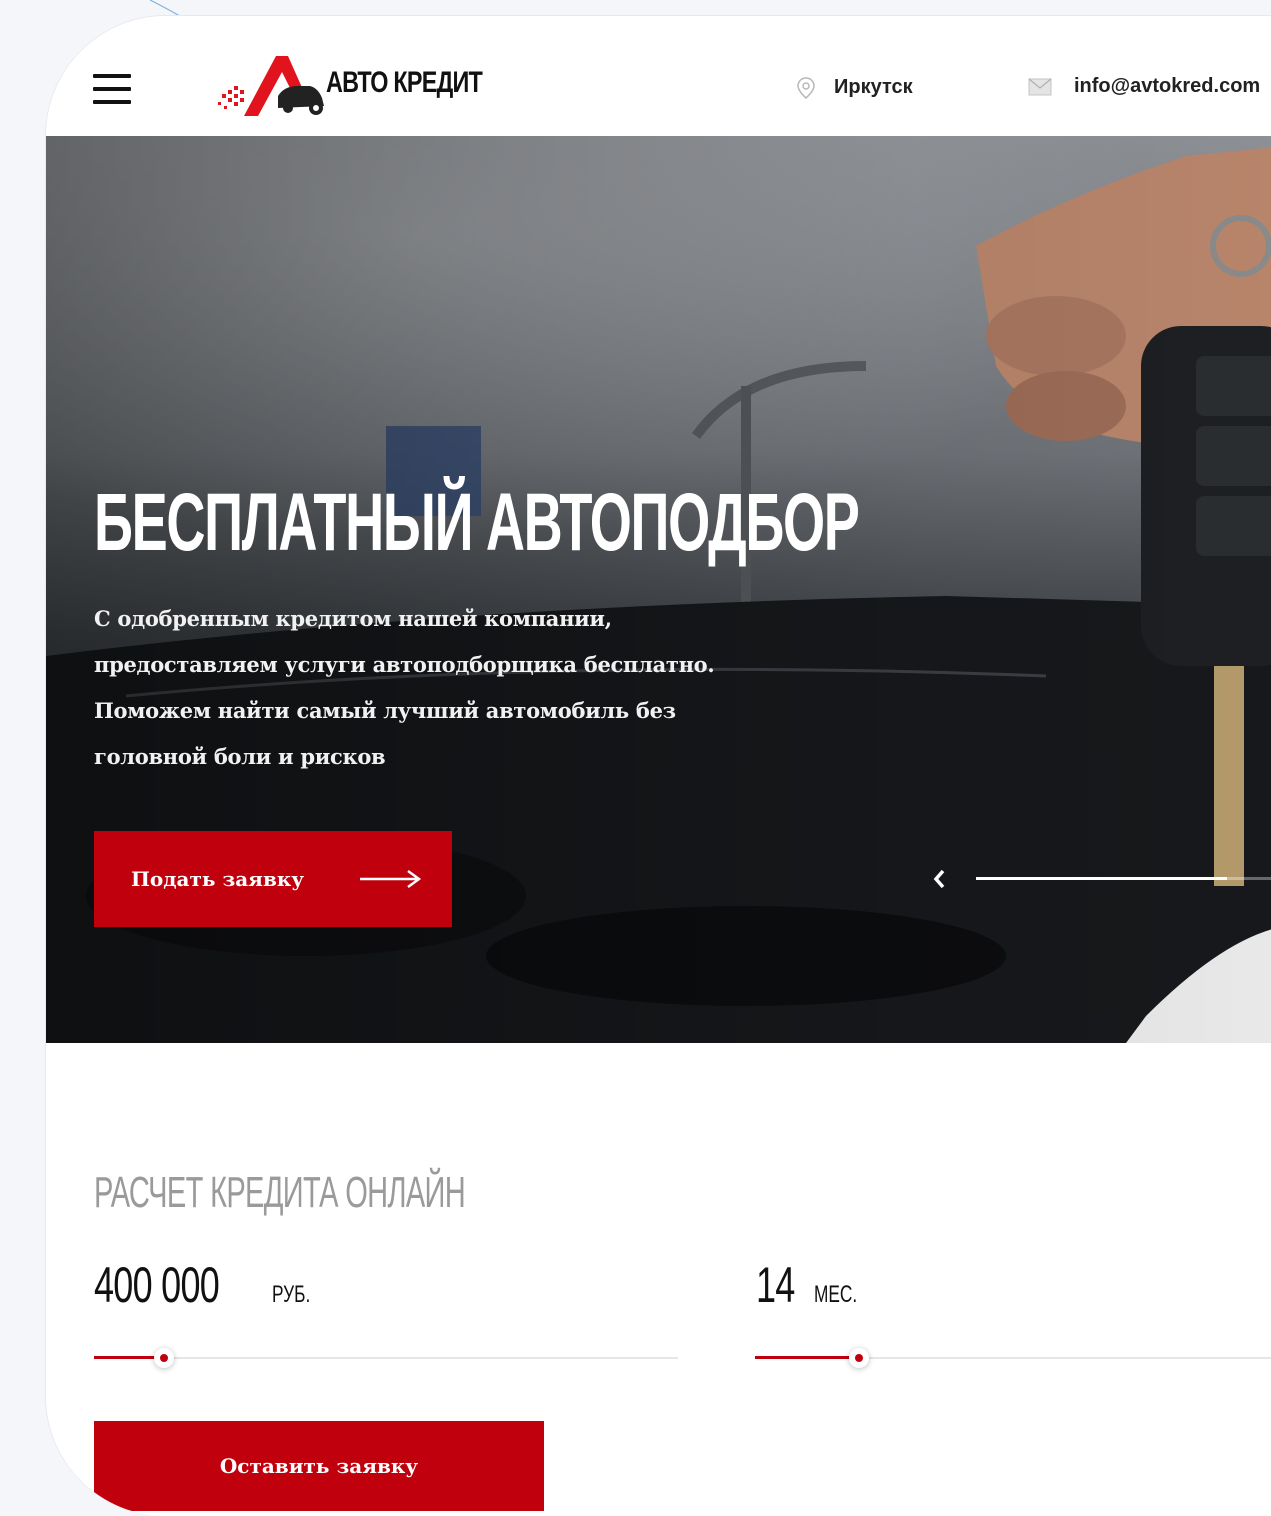 Image resolution: width=1271 pixels, height=1516 pixels. I want to click on slider-rail, so click(386, 1358).